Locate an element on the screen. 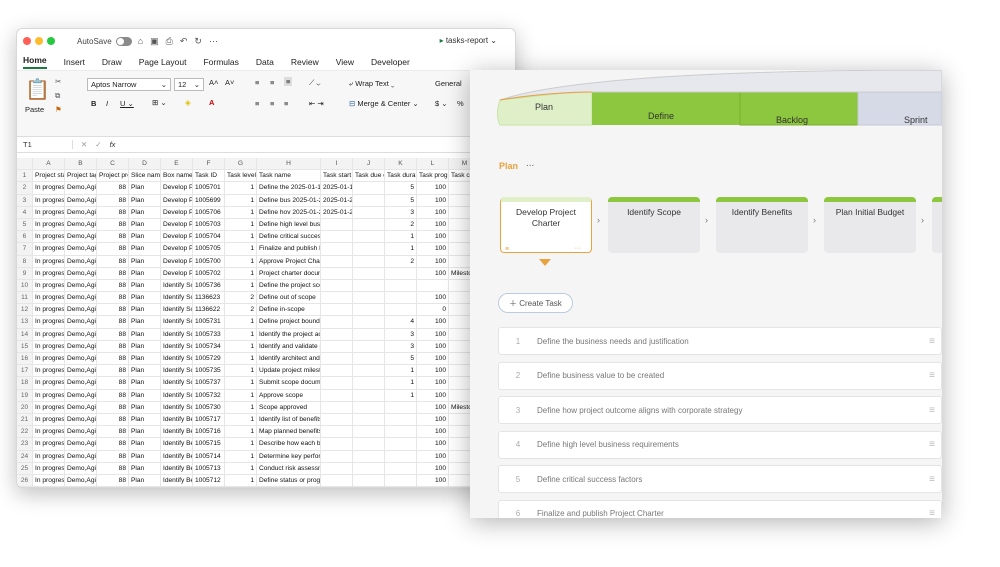 The width and height of the screenshot is (1000, 567). table-cell: Task progr is located at coordinates (433, 176).